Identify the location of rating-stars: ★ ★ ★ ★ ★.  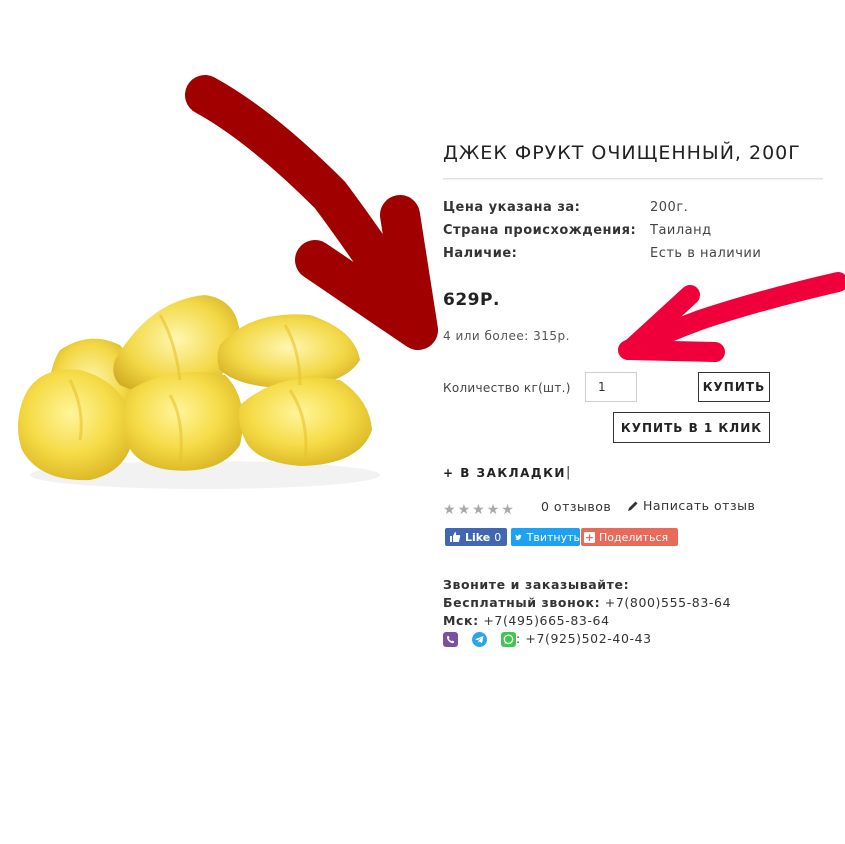
(478, 510).